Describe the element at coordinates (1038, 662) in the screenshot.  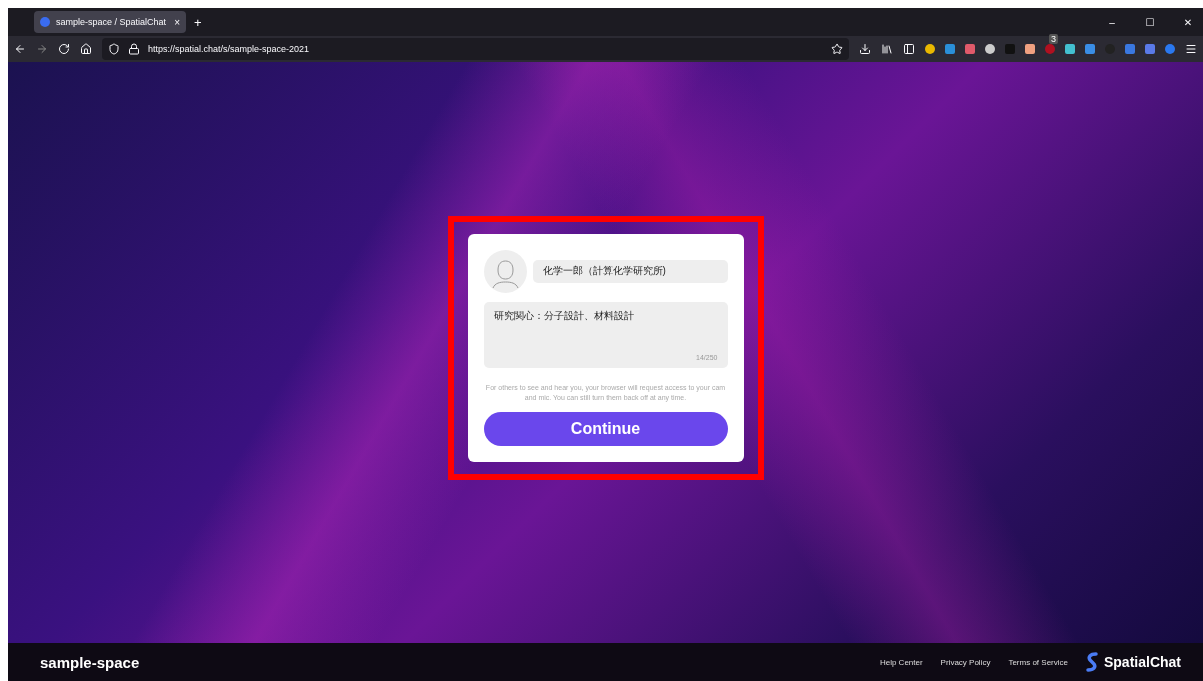
I see `footer-link: Terms of Service` at that location.